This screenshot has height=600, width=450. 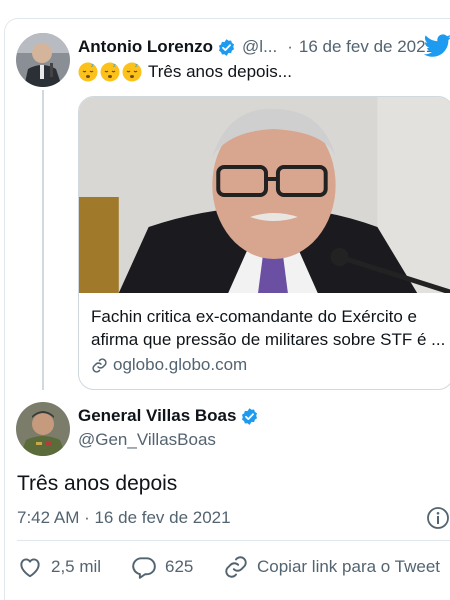 I want to click on tweet-timestamp: 7:42 AM · 16 de fev de 2021, so click(x=124, y=518).